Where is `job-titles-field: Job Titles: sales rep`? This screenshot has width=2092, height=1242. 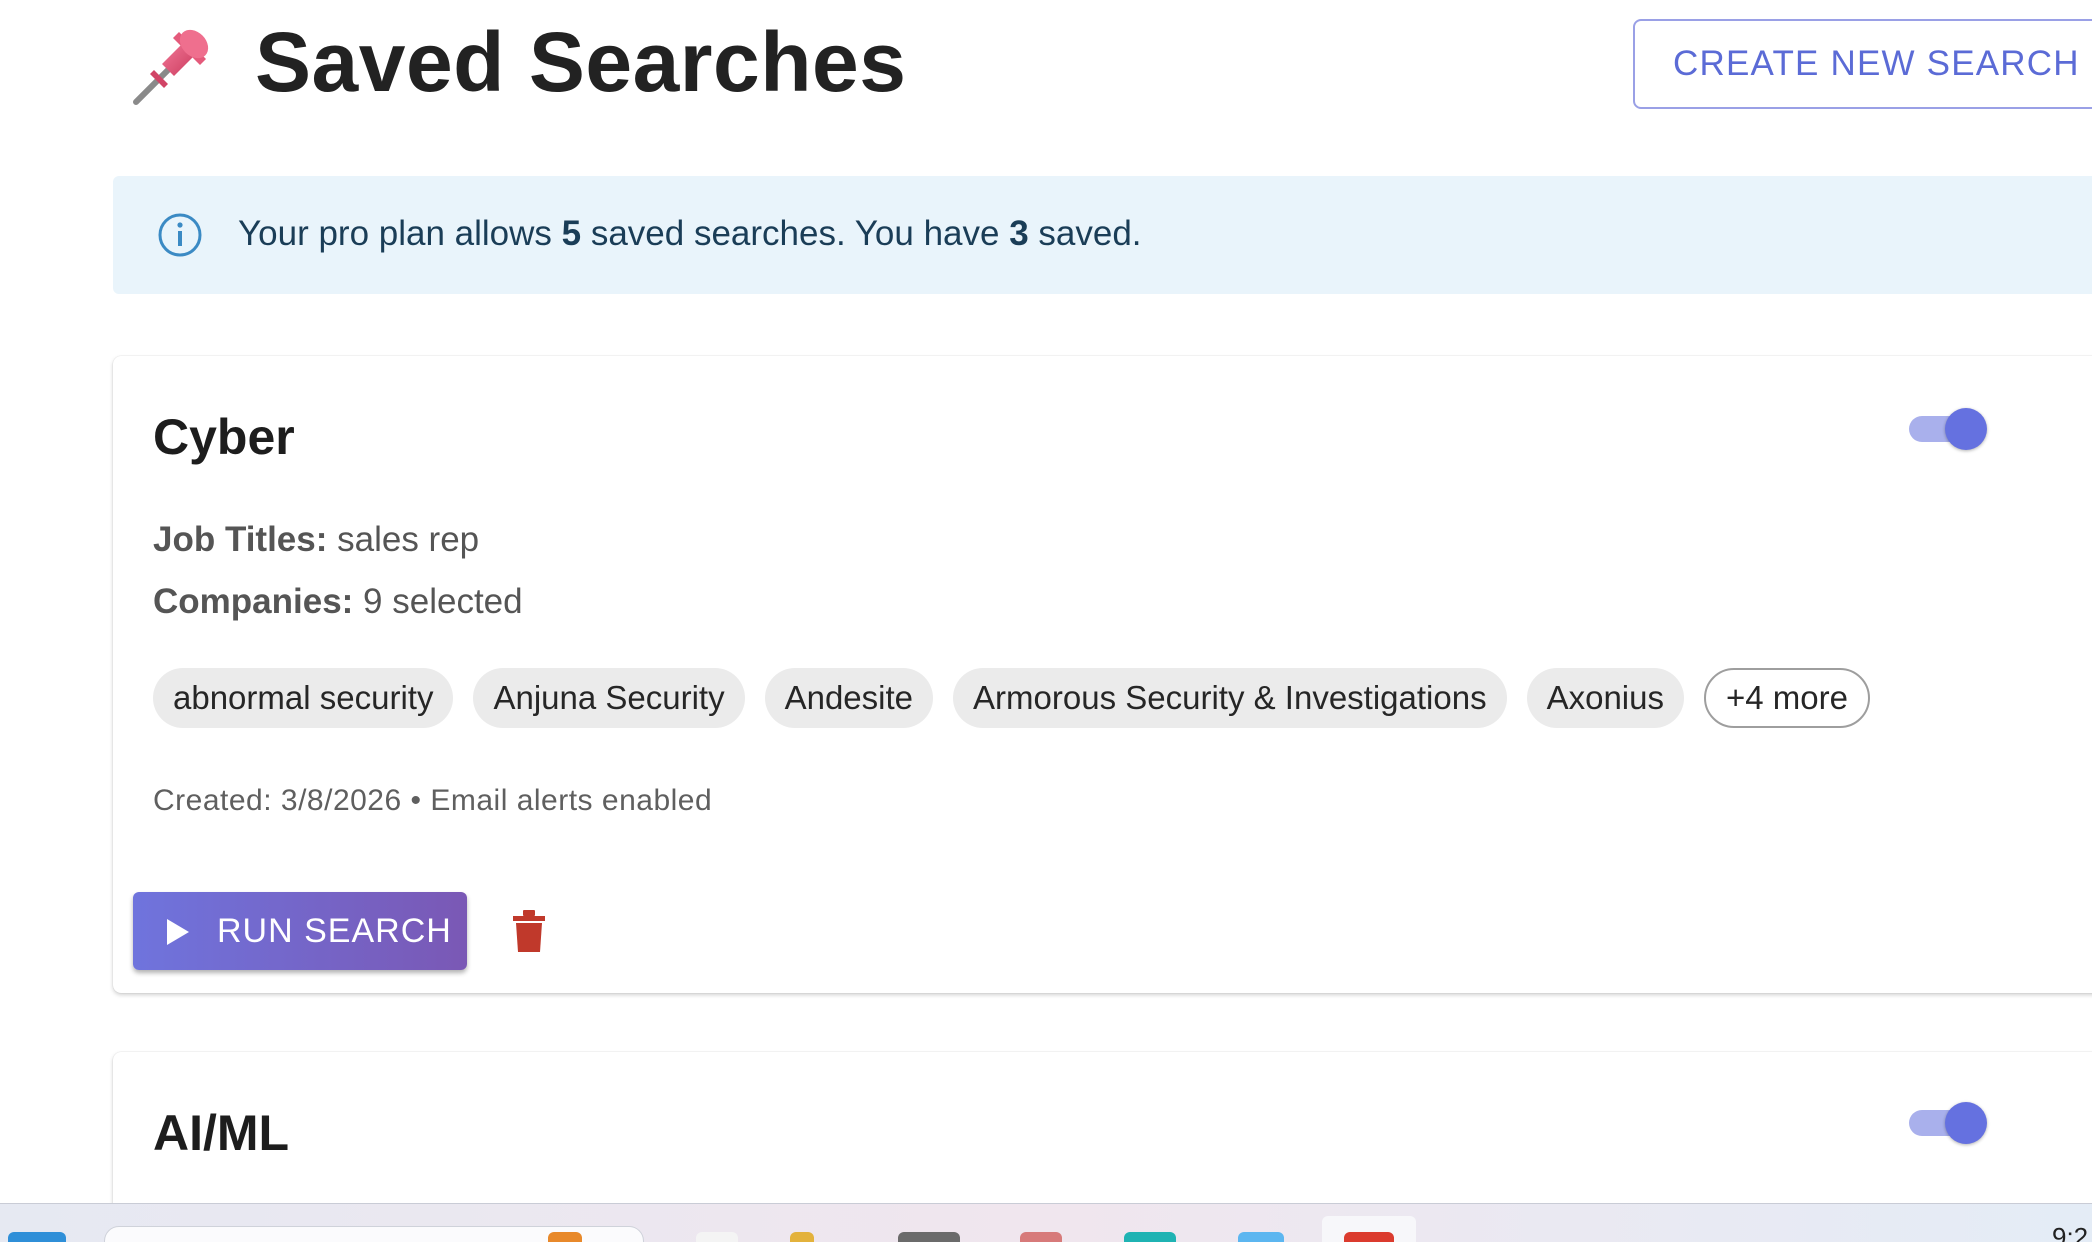 job-titles-field: Job Titles: sales rep is located at coordinates (316, 540).